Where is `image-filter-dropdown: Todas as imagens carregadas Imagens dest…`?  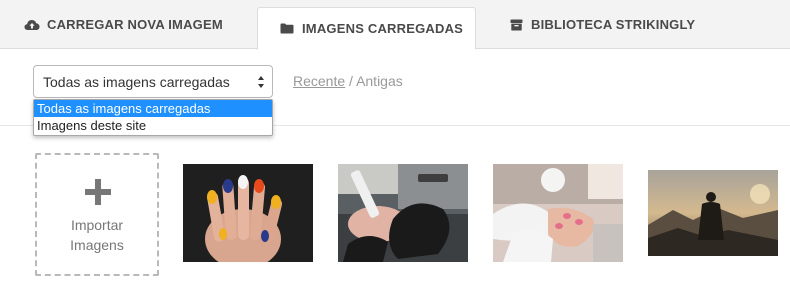
image-filter-dropdown: Todas as imagens carregadas Imagens dest… is located at coordinates (153, 117).